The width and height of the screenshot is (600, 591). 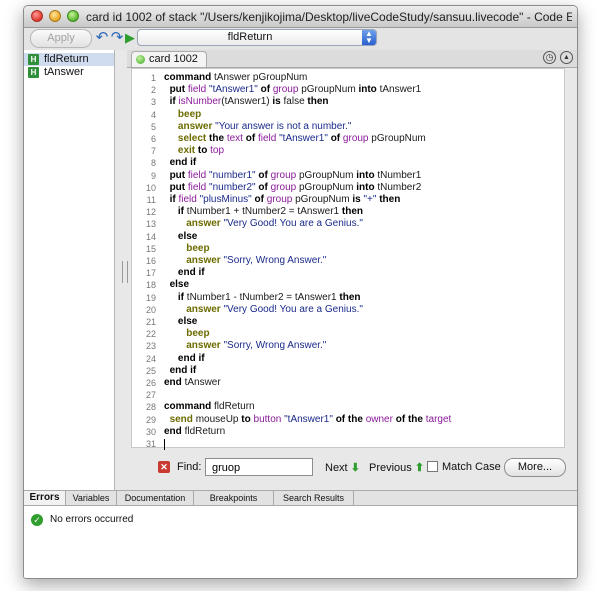 What do you see at coordinates (270, 212) in the screenshot?
I see `code-line: if tNumber1 + tNumber2 = tAnswer1 then` at bounding box center [270, 212].